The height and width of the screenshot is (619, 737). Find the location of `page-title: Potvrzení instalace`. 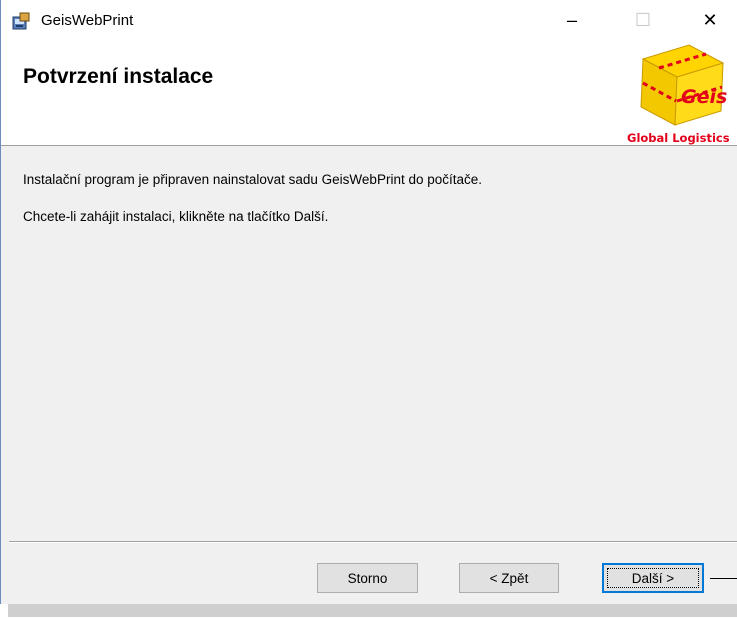

page-title: Potvrzení instalace is located at coordinates (118, 76).